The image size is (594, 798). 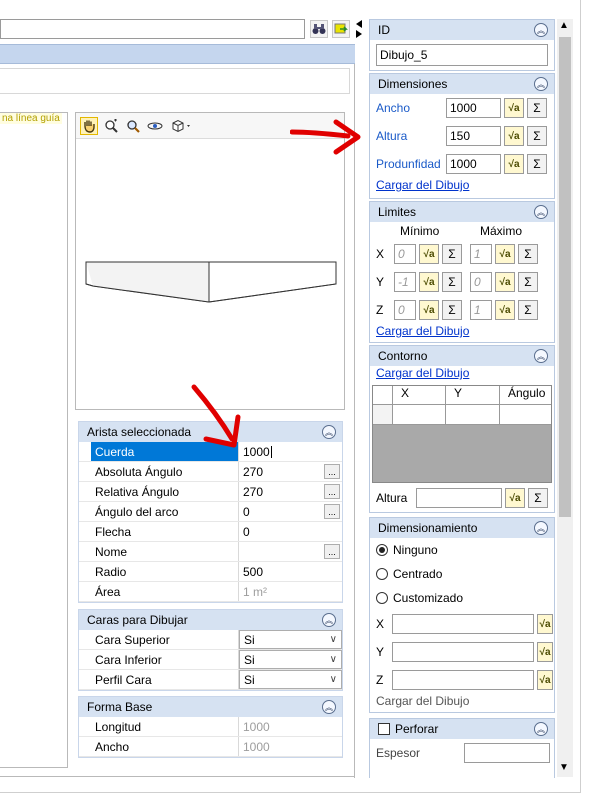 What do you see at coordinates (253, 572) in the screenshot?
I see `property-value: 500` at bounding box center [253, 572].